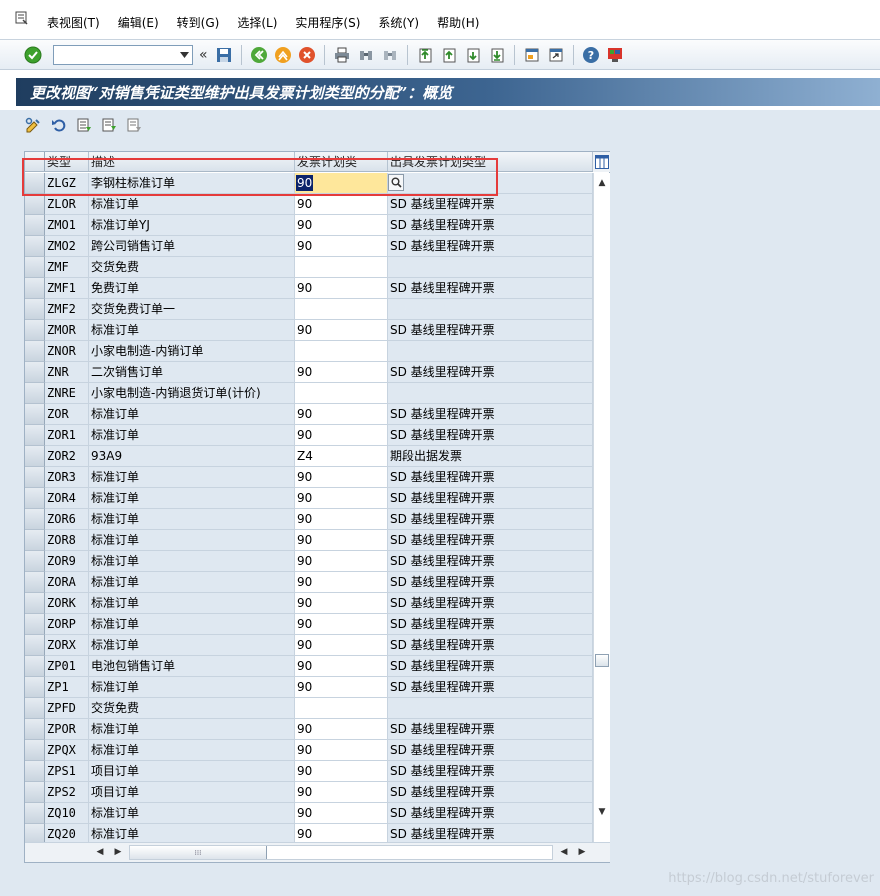 This screenshot has height=896, width=880. Describe the element at coordinates (224, 55) in the screenshot. I see `save-icon` at that location.